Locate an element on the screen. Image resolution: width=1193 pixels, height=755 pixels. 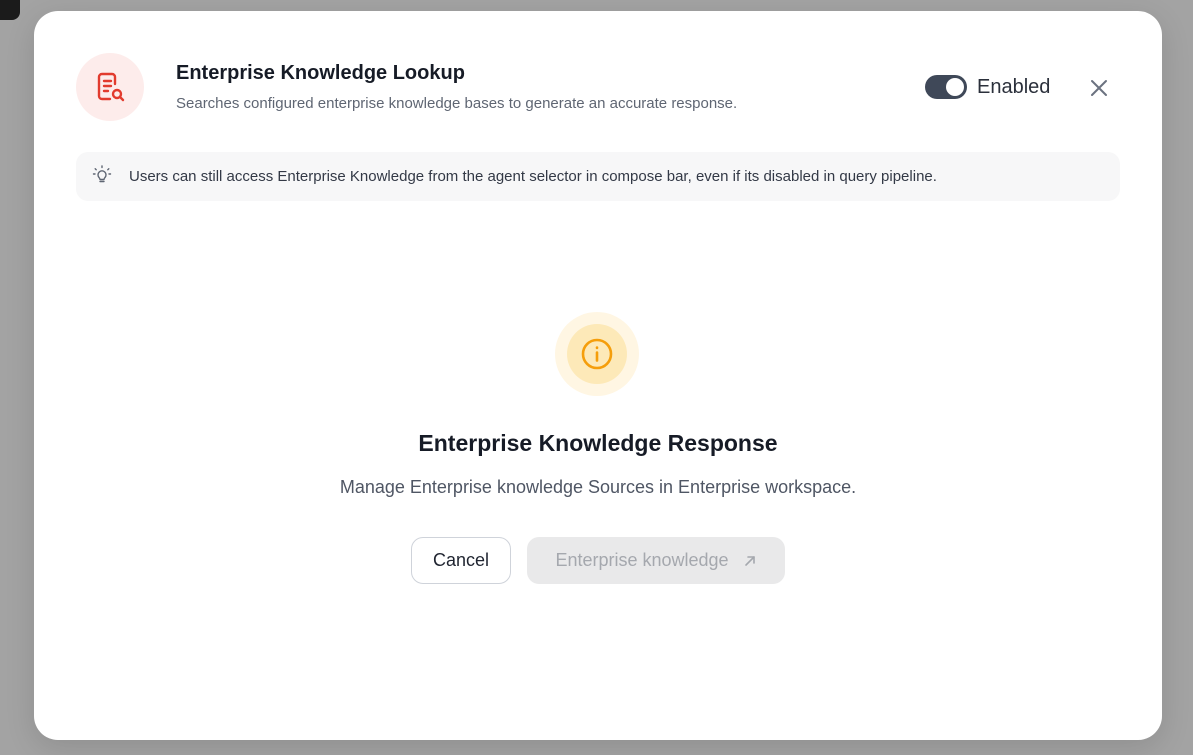
document-search-icon is located at coordinates (111, 87).